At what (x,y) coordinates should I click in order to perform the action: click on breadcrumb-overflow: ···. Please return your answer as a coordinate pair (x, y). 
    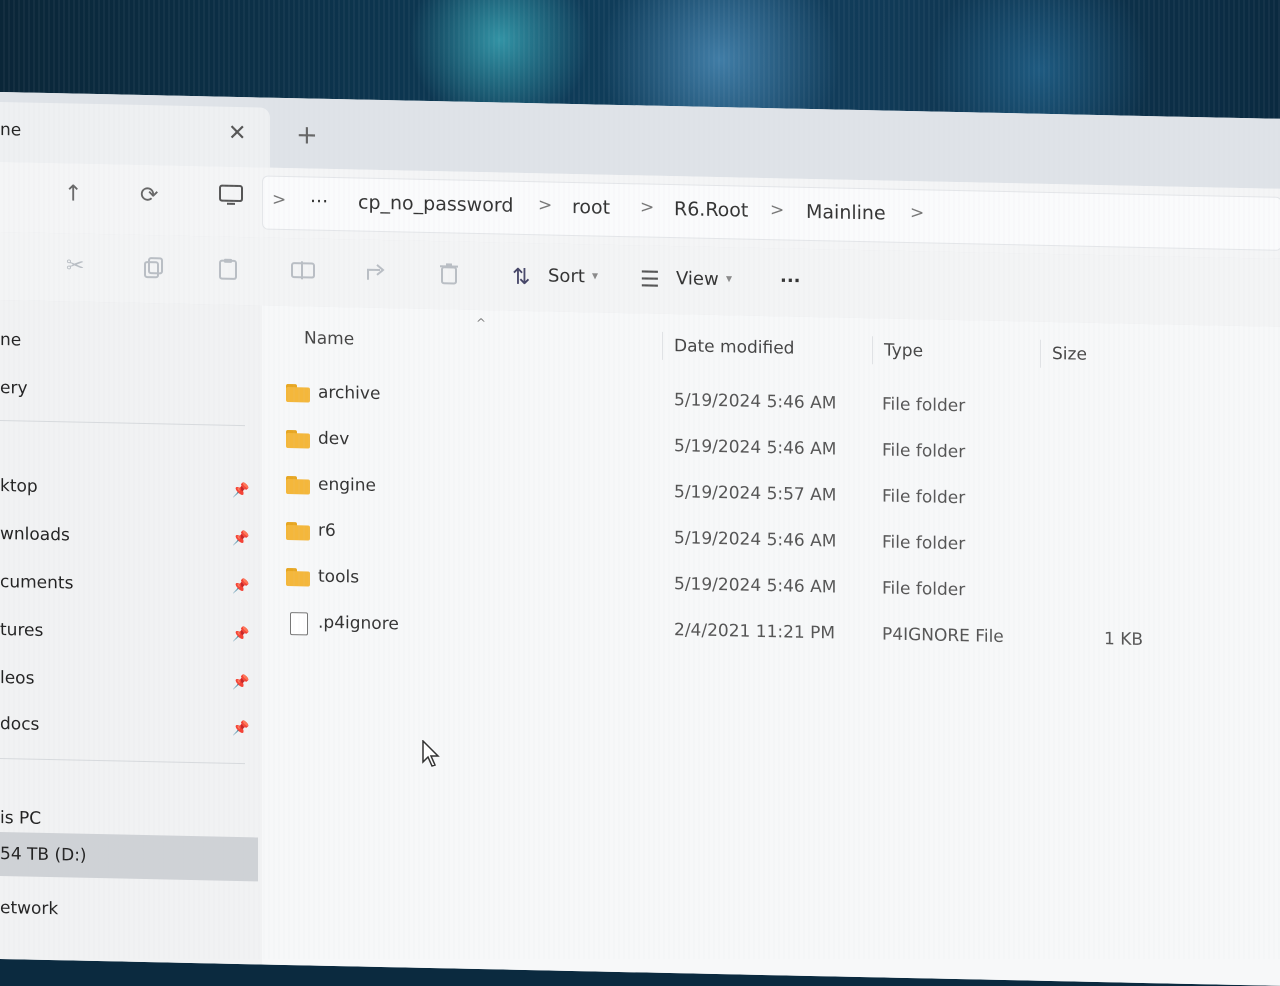
    Looking at the image, I should click on (319, 201).